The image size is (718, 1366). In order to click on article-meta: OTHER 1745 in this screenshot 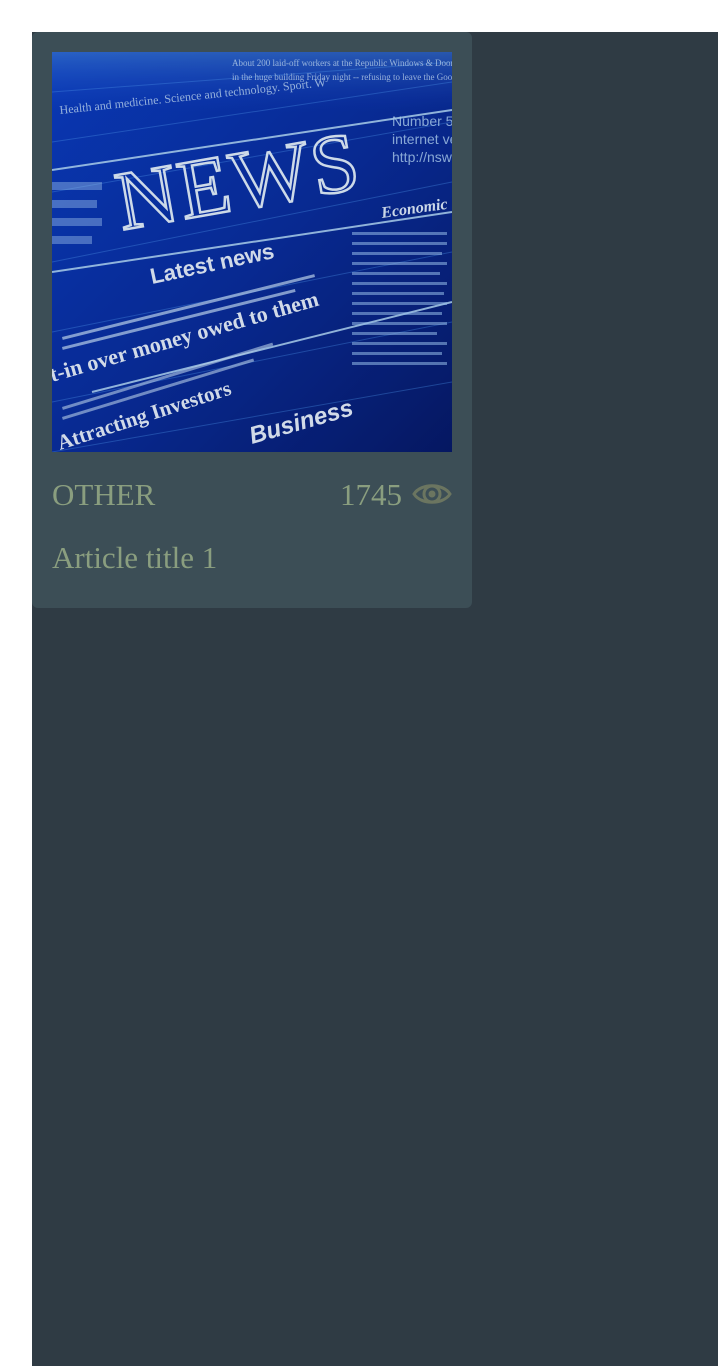, I will do `click(252, 494)`.